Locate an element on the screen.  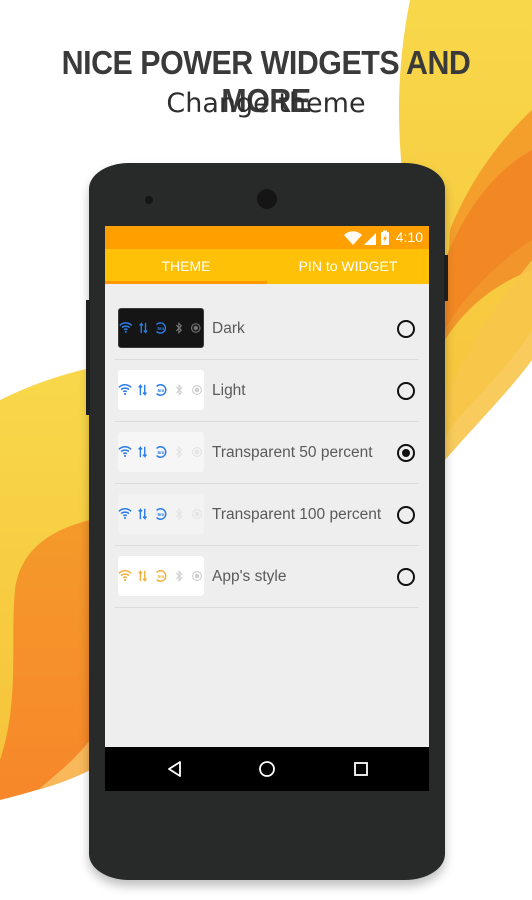
promo-subheadline: Change theme is located at coordinates (266, 103).